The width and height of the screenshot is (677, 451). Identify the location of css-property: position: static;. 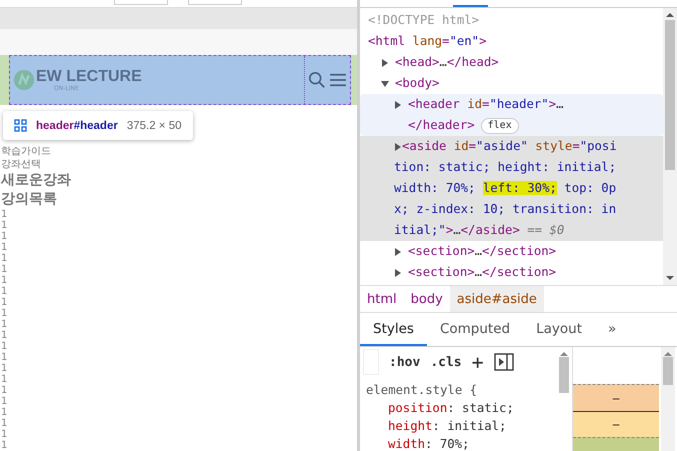
(461, 408).